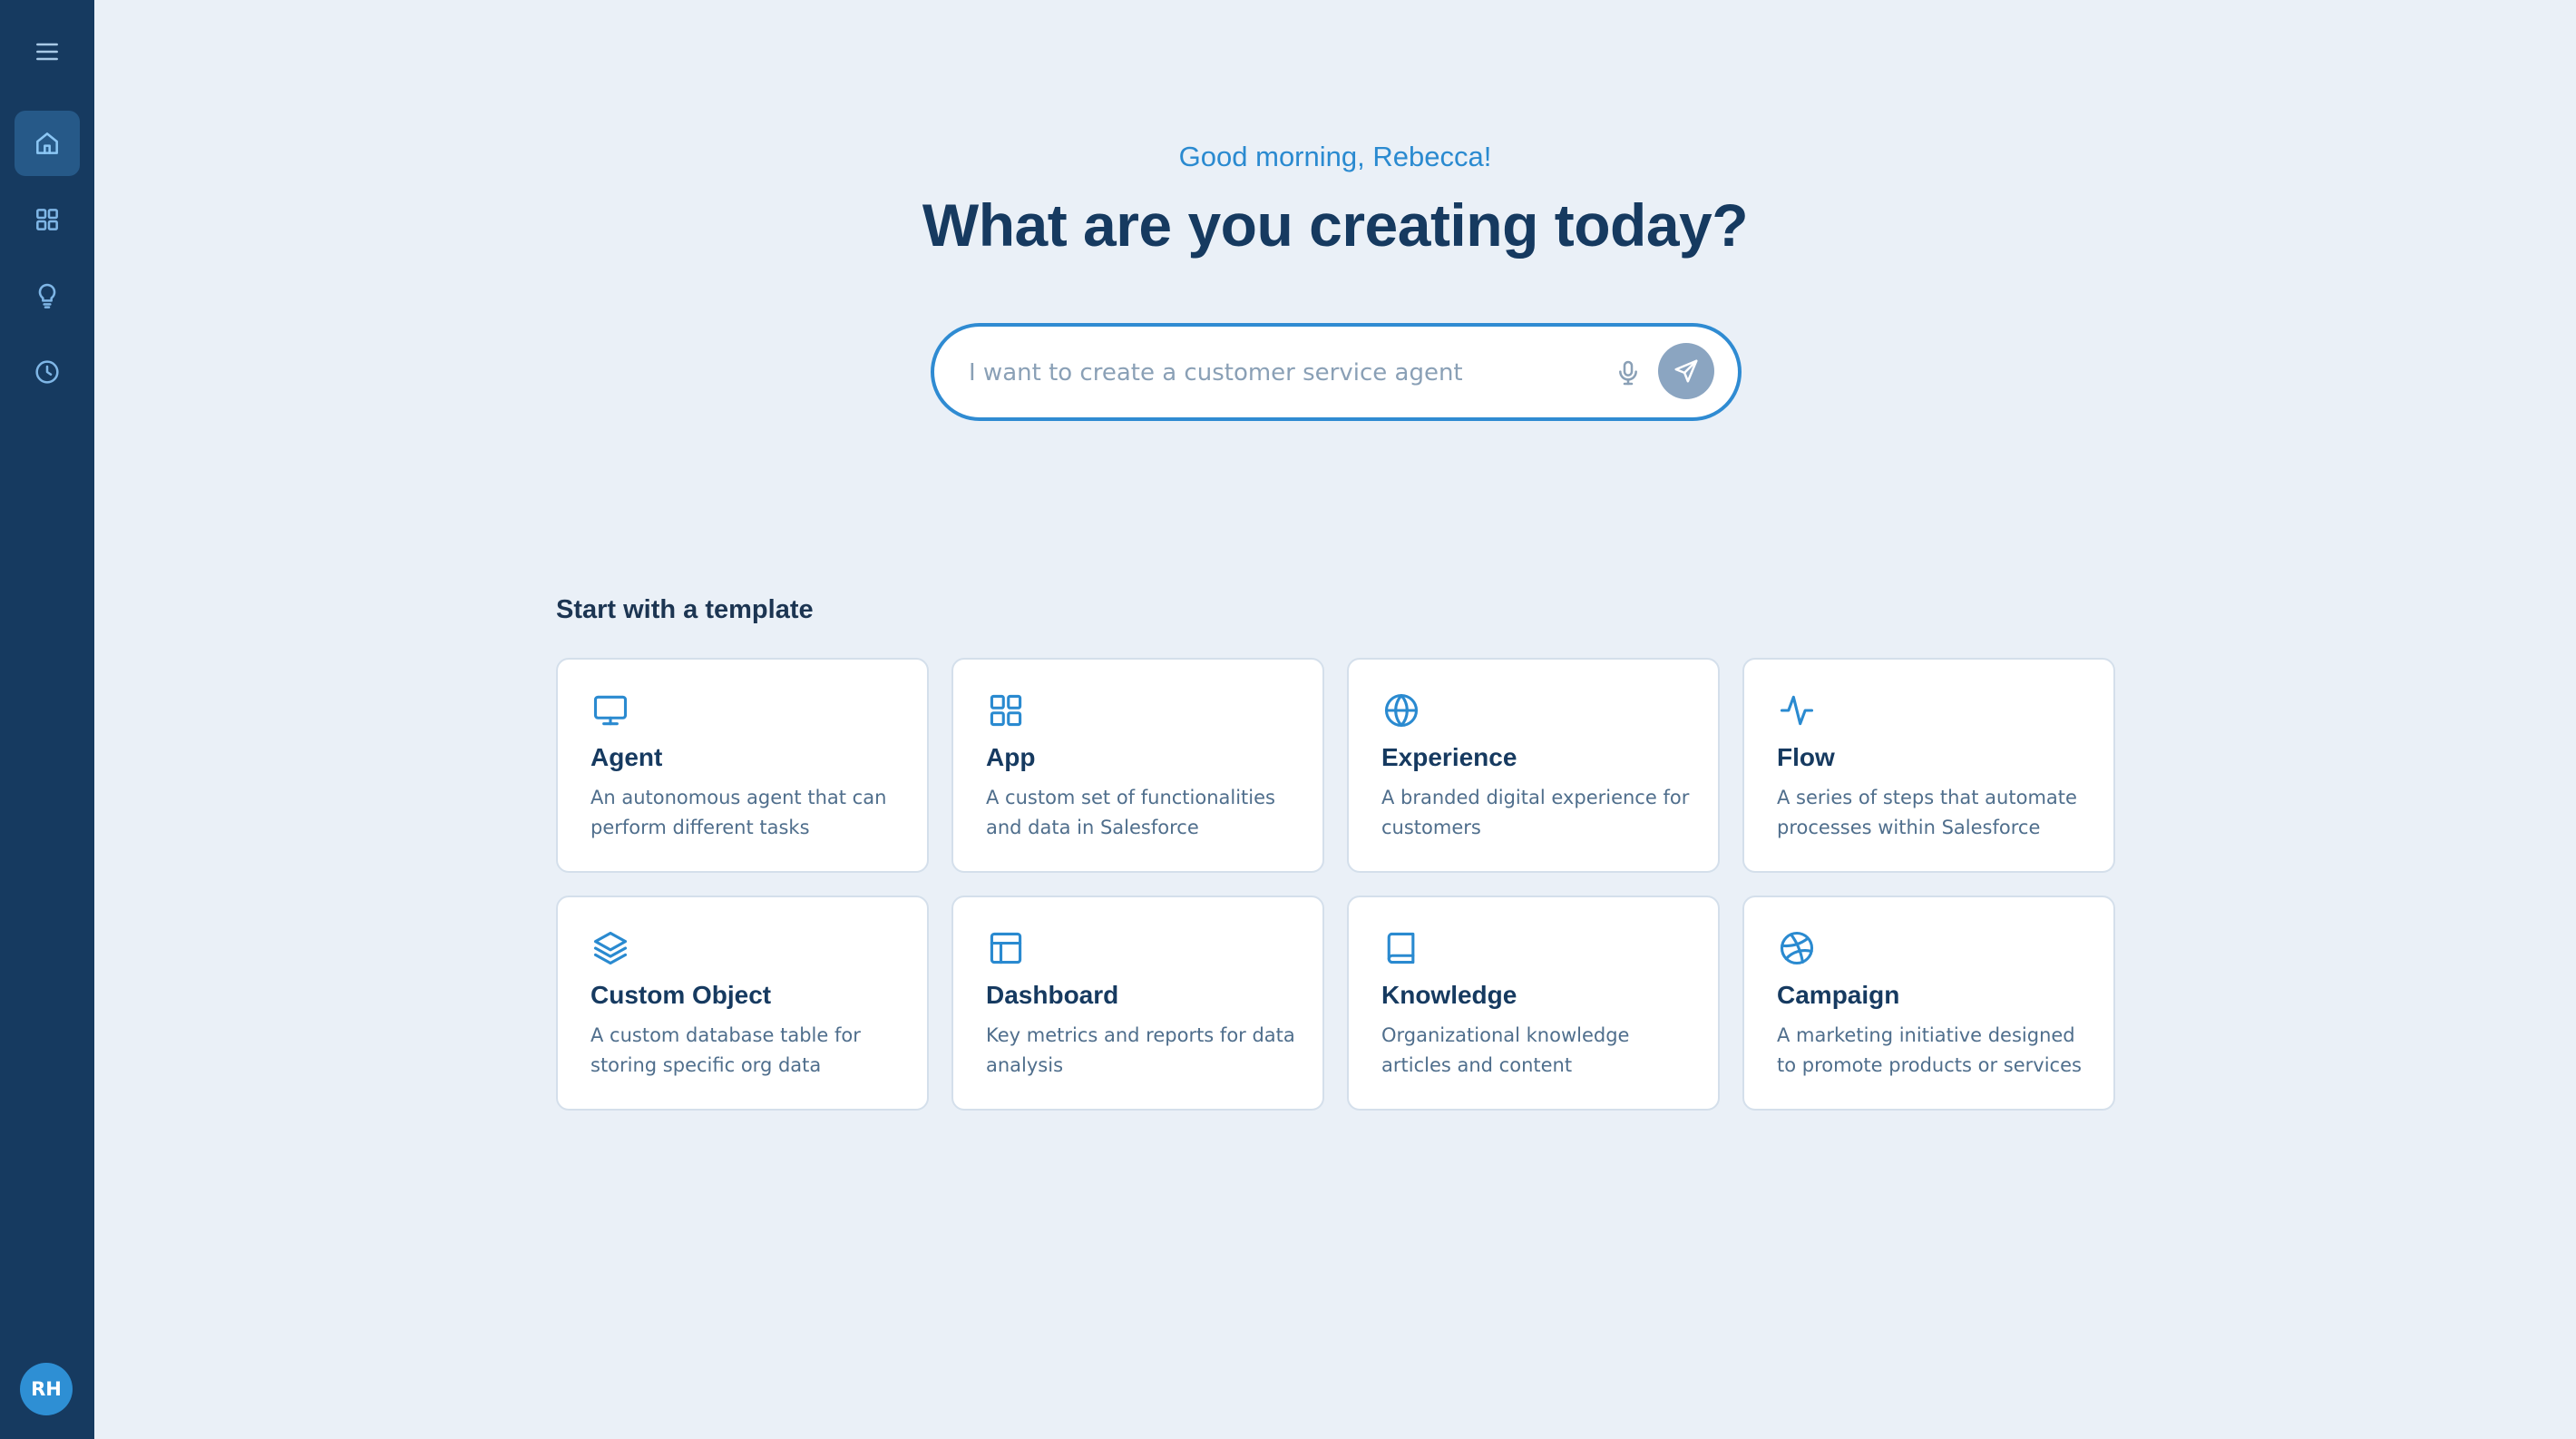  What do you see at coordinates (1286, 373) in the screenshot?
I see `prompt-input` at bounding box center [1286, 373].